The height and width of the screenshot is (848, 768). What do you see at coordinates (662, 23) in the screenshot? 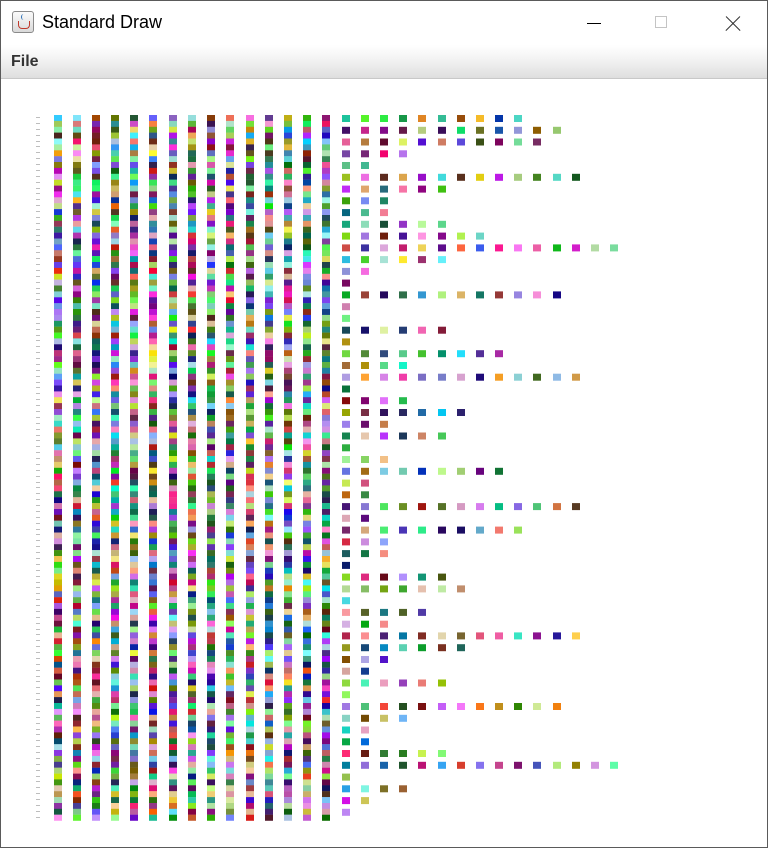
I see `maximize-icon` at bounding box center [662, 23].